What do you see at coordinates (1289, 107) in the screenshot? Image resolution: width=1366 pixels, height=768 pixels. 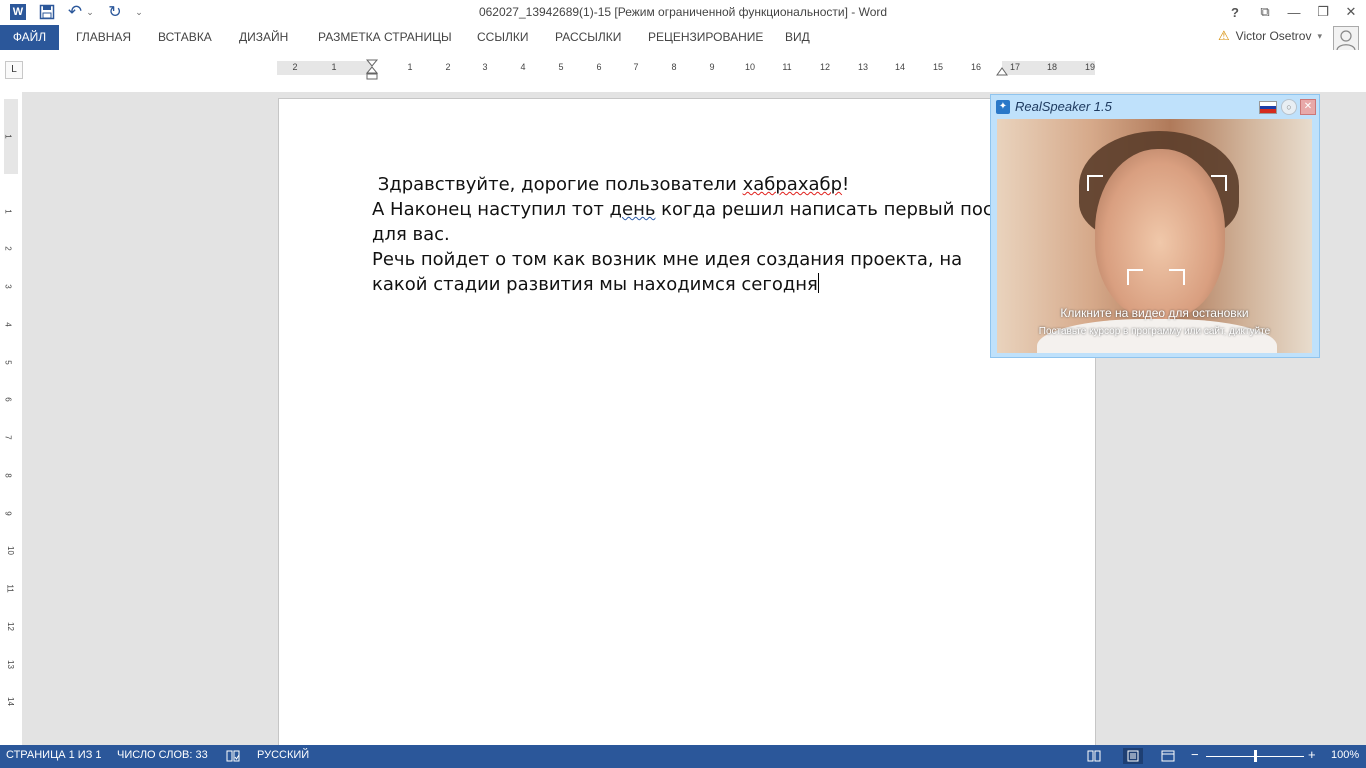 I see `realspeaker-settings-icon: ○` at bounding box center [1289, 107].